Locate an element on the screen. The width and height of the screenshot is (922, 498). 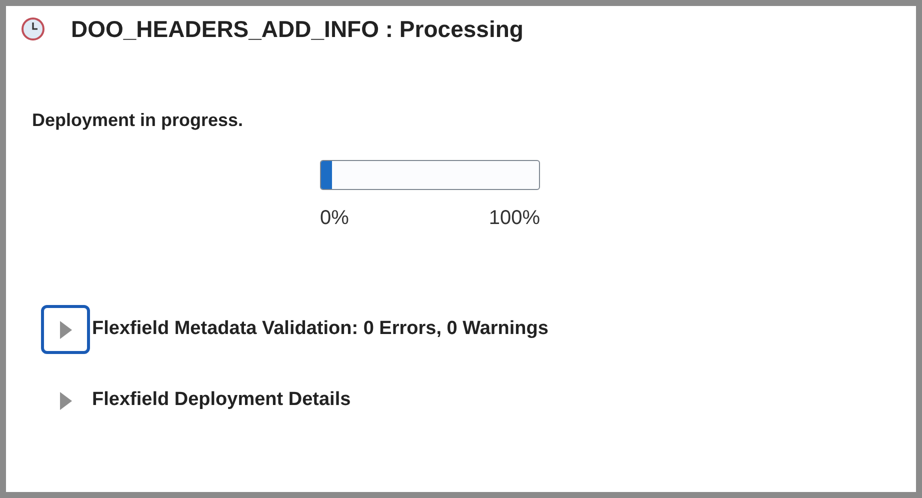
section-title: Flexfield Metadata Validation: 0 Errors, 0 Warnings is located at coordinates (320, 329).